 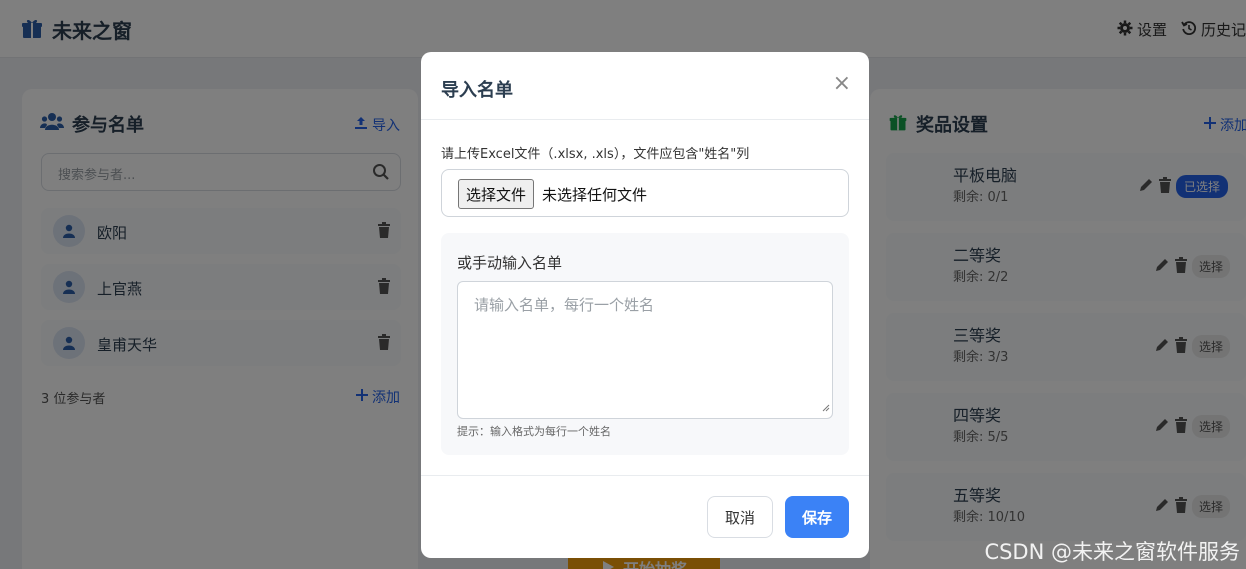 I want to click on upload-hint: 请上传Excel文件（.xlsx, .xls），文件应包含"姓名"列, so click(x=595, y=154).